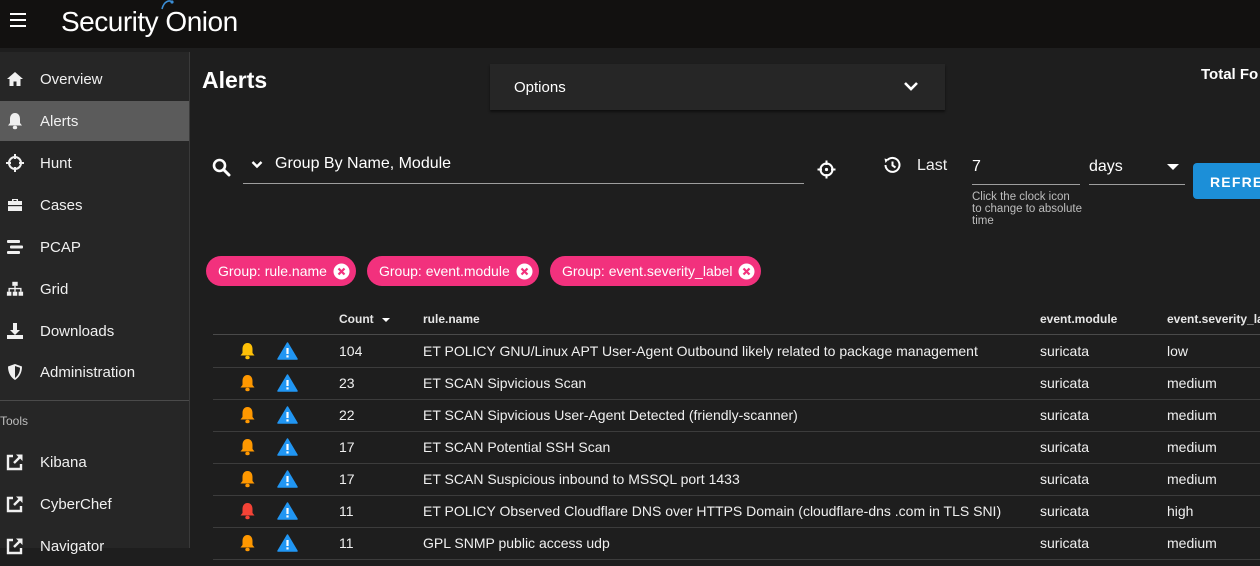  Describe the element at coordinates (1213, 319) in the screenshot. I see `column-header-event-severity: event.severity_la` at that location.